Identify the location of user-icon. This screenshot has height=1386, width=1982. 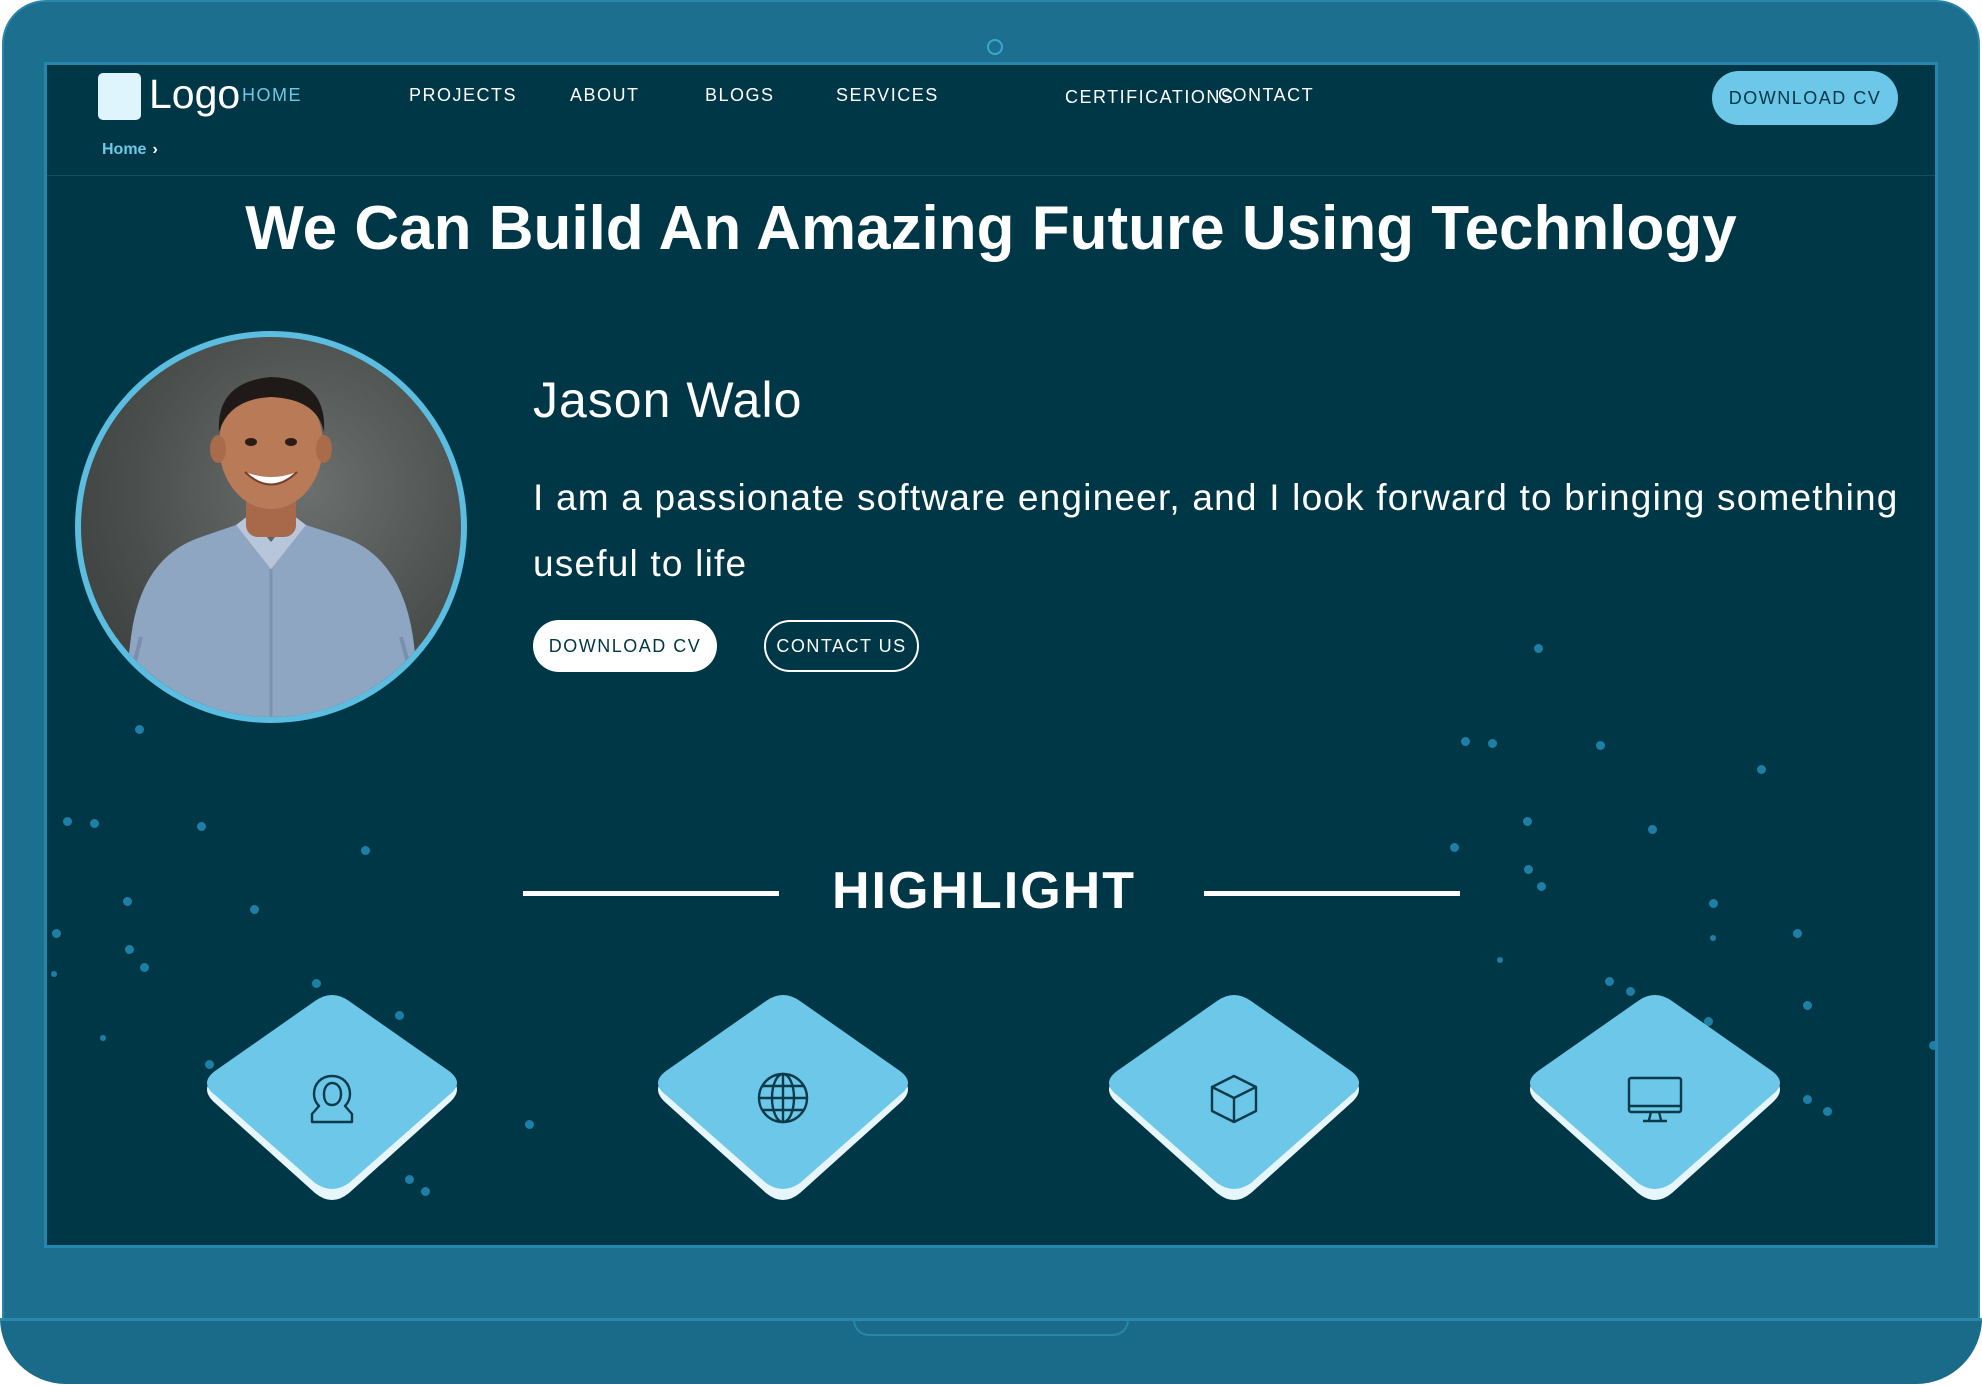
(332, 1099).